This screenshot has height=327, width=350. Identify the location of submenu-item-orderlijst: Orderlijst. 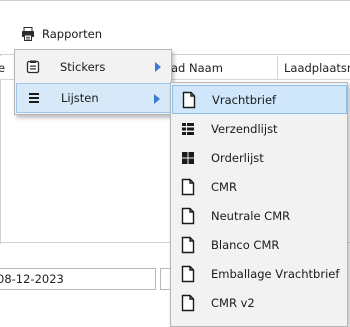
(259, 157).